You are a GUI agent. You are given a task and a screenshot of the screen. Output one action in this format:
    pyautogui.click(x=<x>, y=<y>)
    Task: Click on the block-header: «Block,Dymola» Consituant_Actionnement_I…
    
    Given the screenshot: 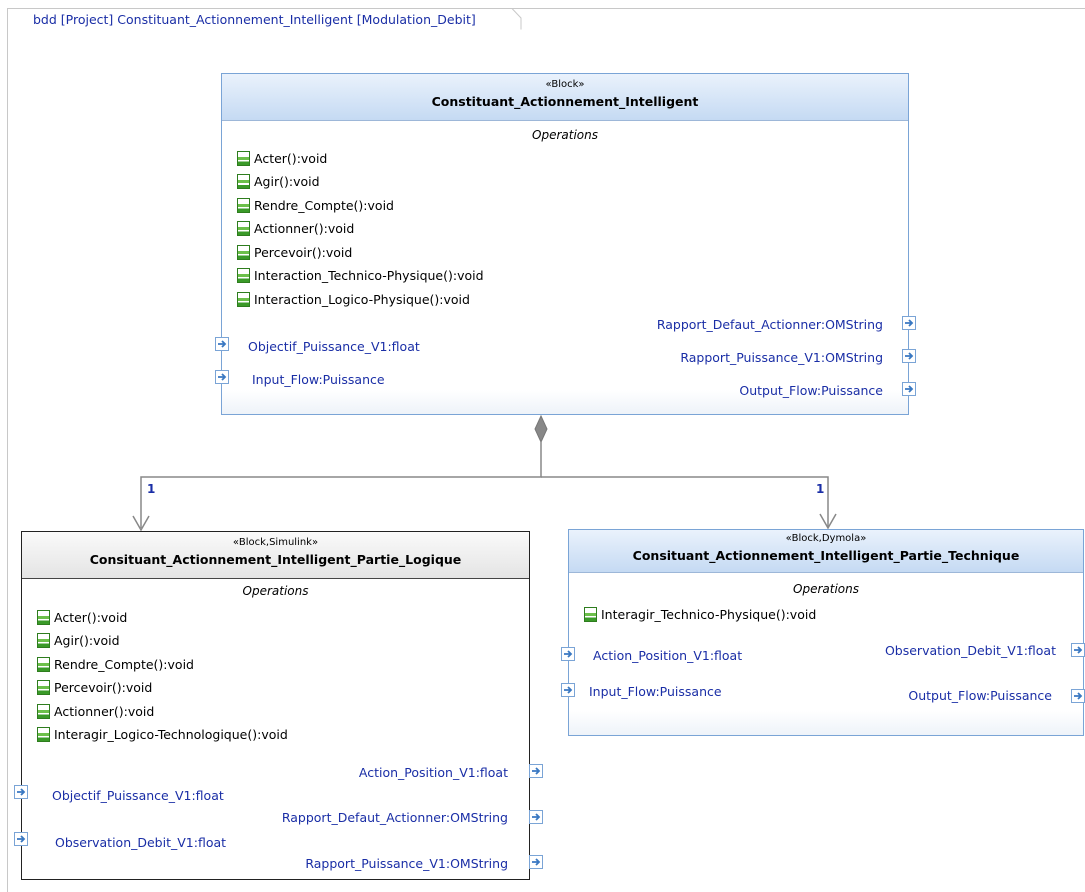 What is the action you would take?
    pyautogui.click(x=826, y=551)
    